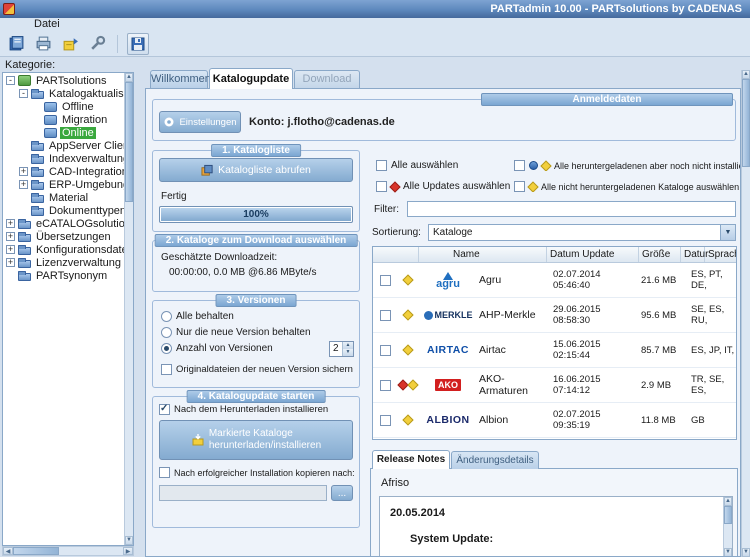  I want to click on scroll-left-icon: ◀, so click(8, 551).